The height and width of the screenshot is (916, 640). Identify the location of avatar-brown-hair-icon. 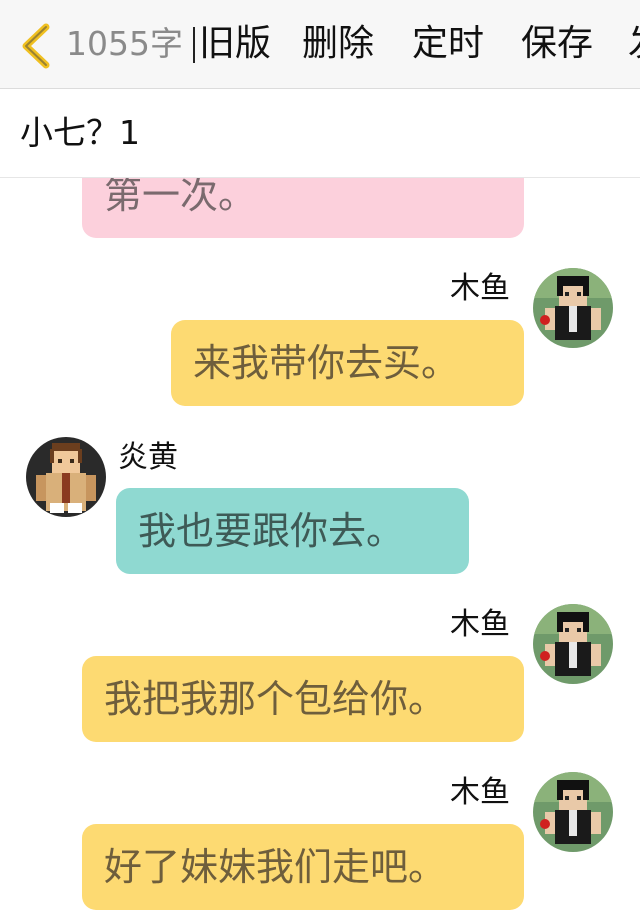
(66, 477).